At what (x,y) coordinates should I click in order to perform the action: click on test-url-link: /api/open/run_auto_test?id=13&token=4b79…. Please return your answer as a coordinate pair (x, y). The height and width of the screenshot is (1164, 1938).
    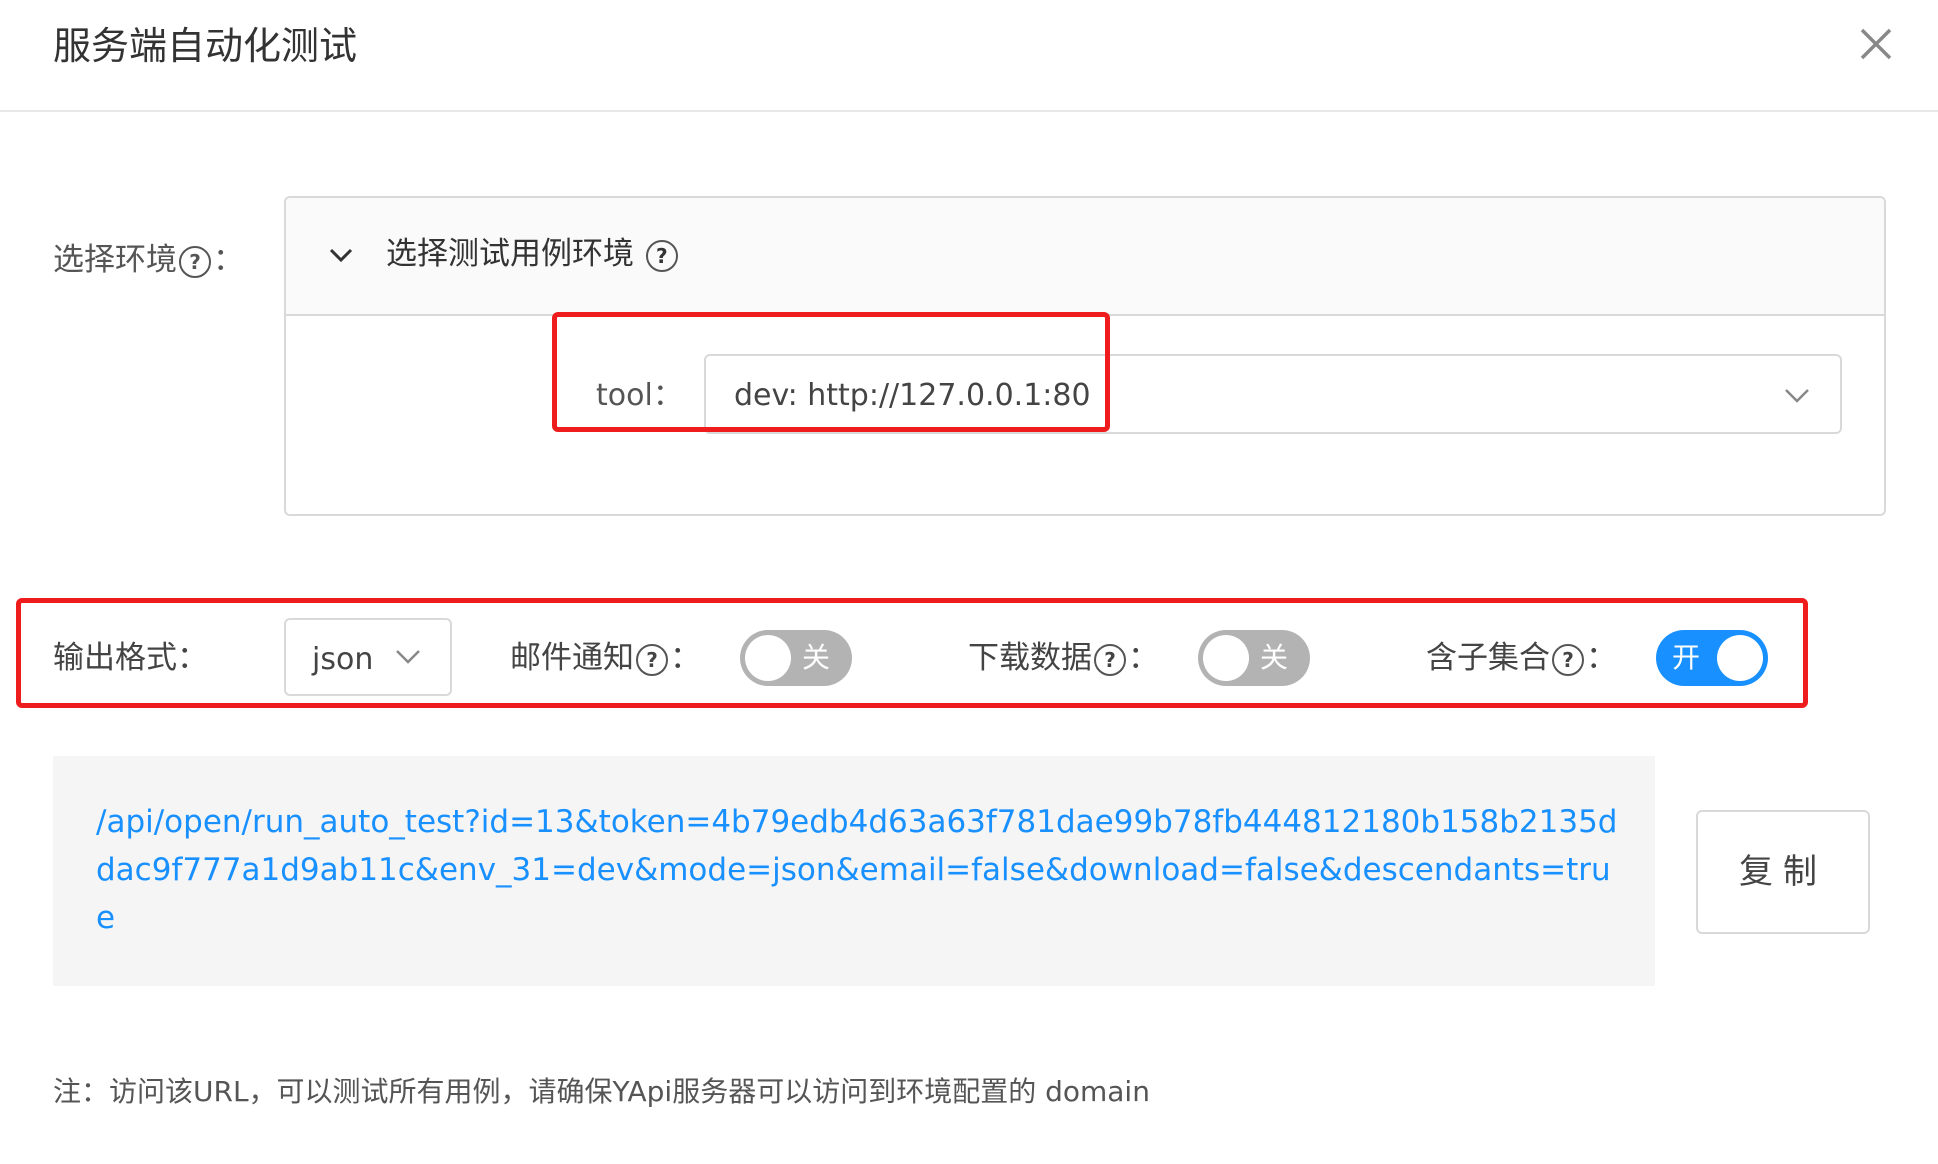
    Looking at the image, I should click on (861, 870).